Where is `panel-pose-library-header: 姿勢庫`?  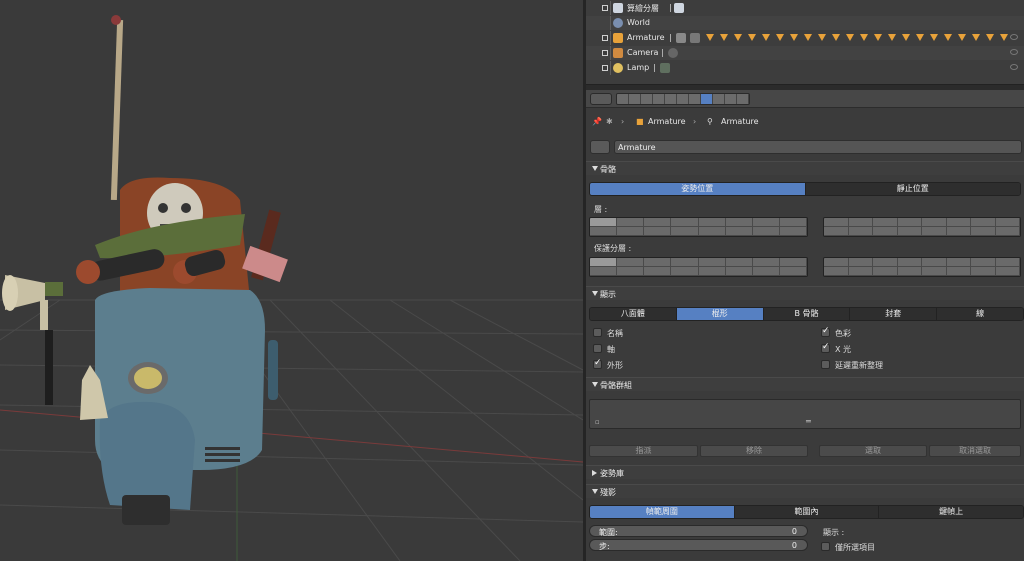 panel-pose-library-header: 姿勢庫 is located at coordinates (805, 472).